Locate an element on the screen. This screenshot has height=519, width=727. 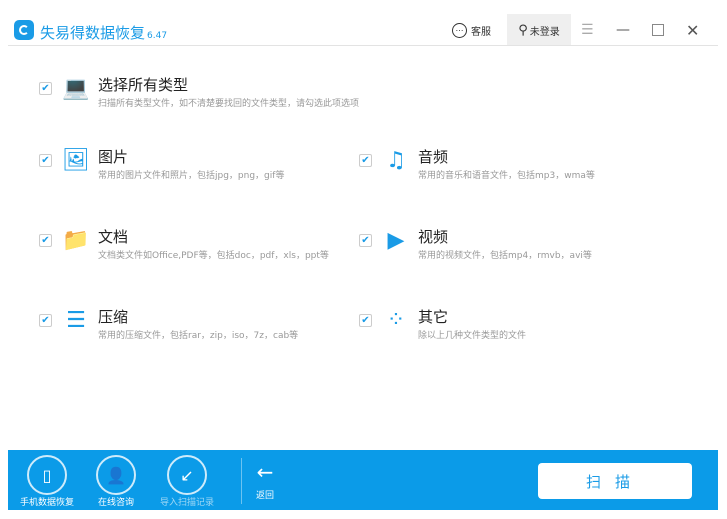
laptop-icon: 💻 is located at coordinates (76, 88).